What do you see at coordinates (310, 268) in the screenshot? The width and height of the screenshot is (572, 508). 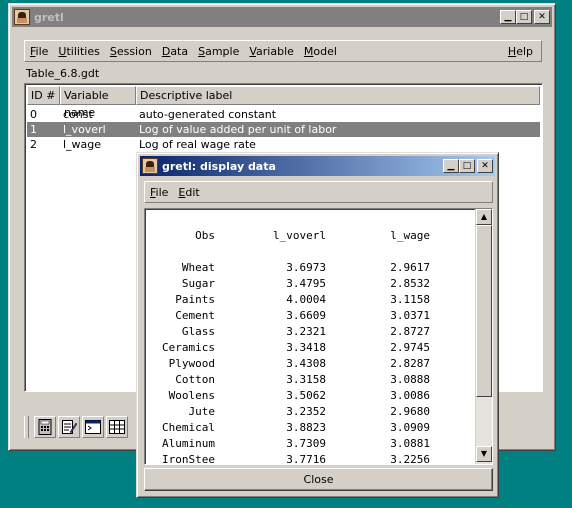 I see `data-row: Wheat 3.6973 2.9617` at bounding box center [310, 268].